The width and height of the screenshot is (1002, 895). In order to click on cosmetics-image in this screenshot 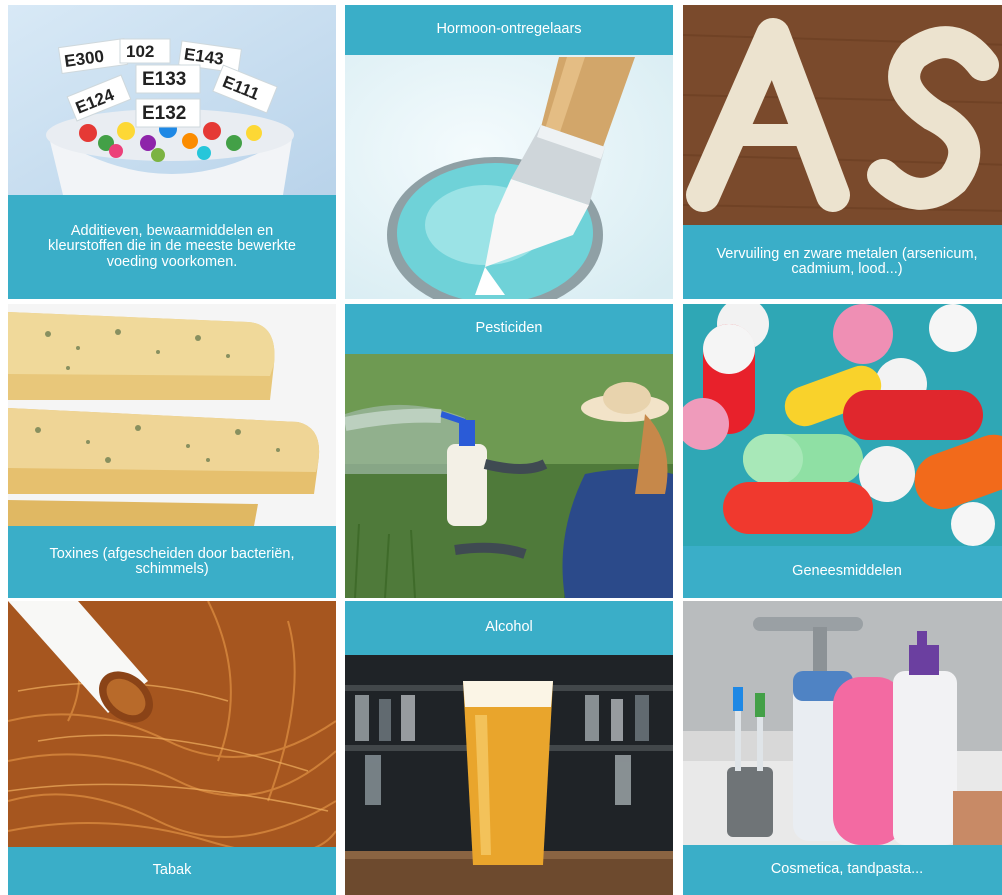, I will do `click(842, 723)`.